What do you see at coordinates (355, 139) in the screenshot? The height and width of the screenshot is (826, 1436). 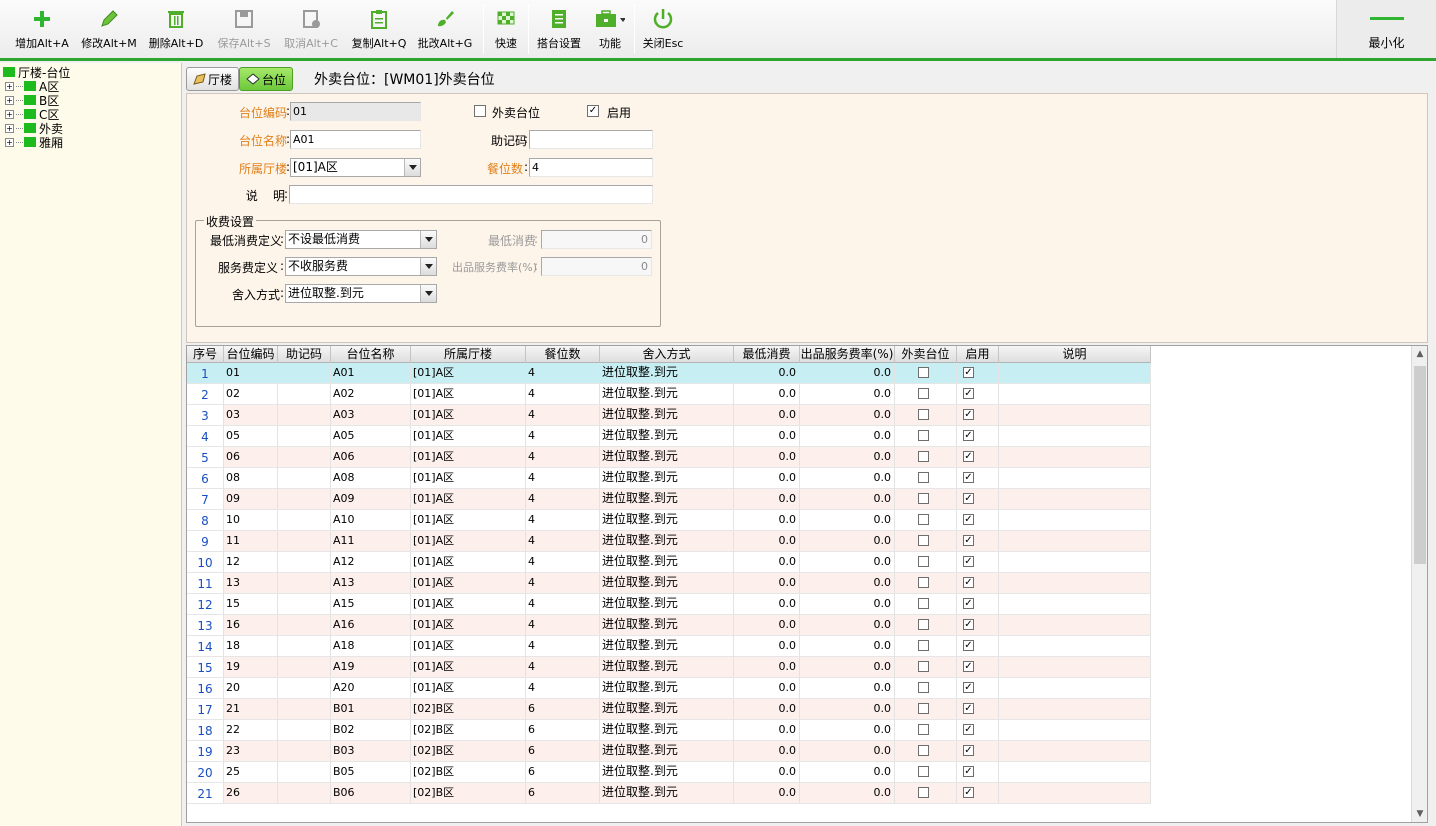 I see `name-field: A01` at bounding box center [355, 139].